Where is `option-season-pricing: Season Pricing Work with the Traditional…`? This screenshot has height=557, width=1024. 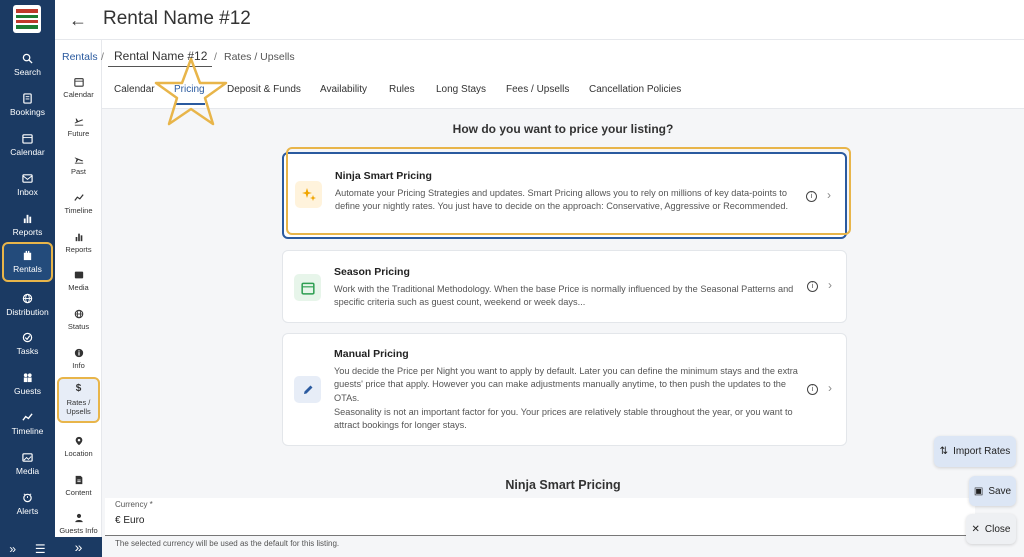 option-season-pricing: Season Pricing Work with the Traditional… is located at coordinates (564, 286).